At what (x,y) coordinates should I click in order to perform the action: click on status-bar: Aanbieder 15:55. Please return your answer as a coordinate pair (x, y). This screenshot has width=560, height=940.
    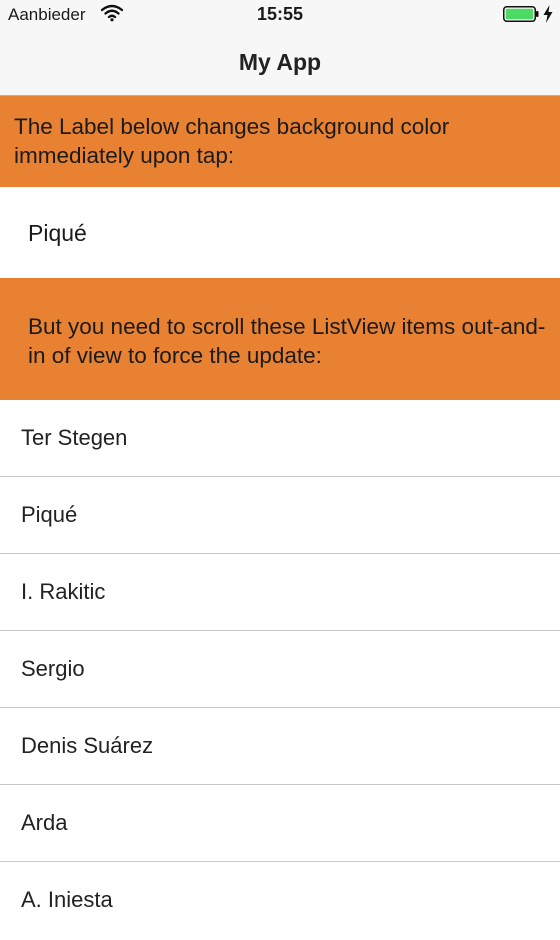
    Looking at the image, I should click on (280, 16).